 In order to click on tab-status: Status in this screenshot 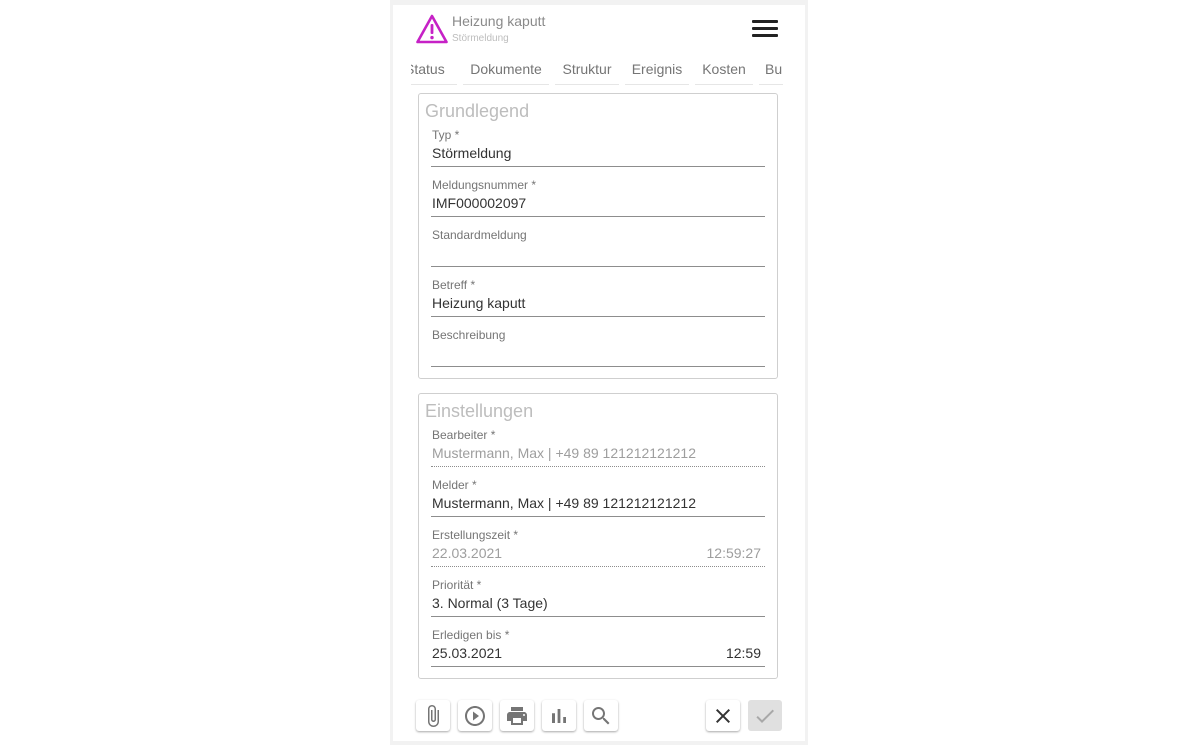, I will do `click(434, 71)`.